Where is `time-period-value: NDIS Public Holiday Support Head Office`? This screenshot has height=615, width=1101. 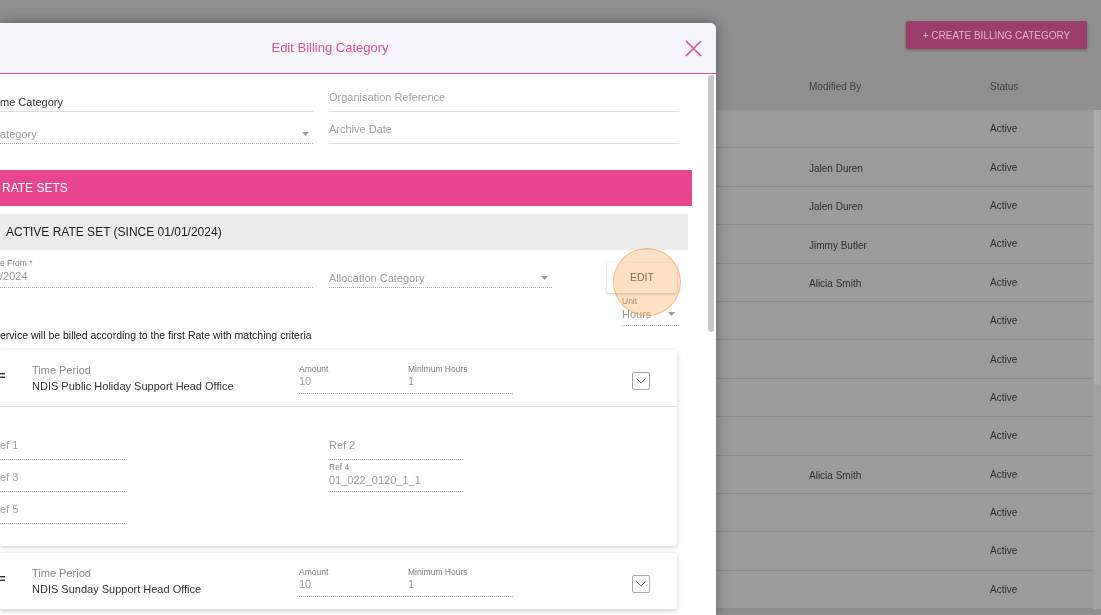 time-period-value: NDIS Public Holiday Support Head Office is located at coordinates (133, 386).